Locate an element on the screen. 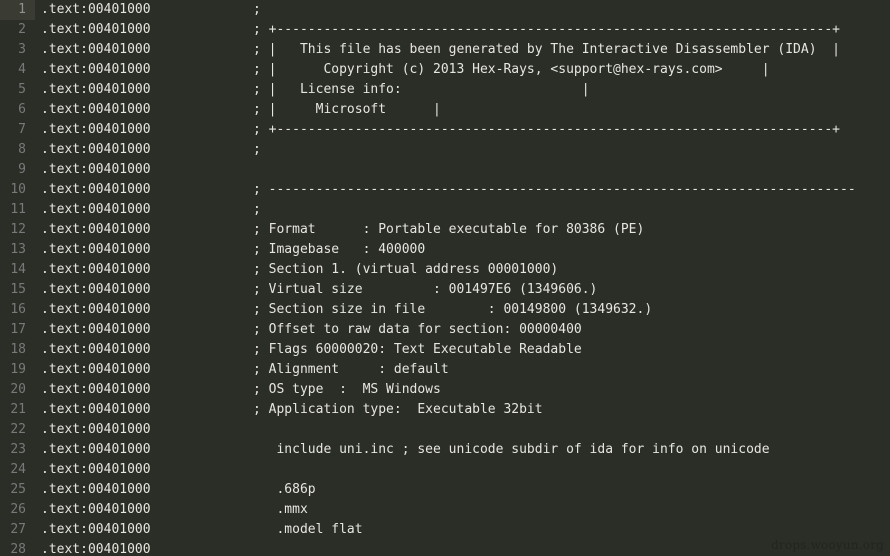 The image size is (890, 556). disassembly-text: ; | License info: | is located at coordinates (421, 89).